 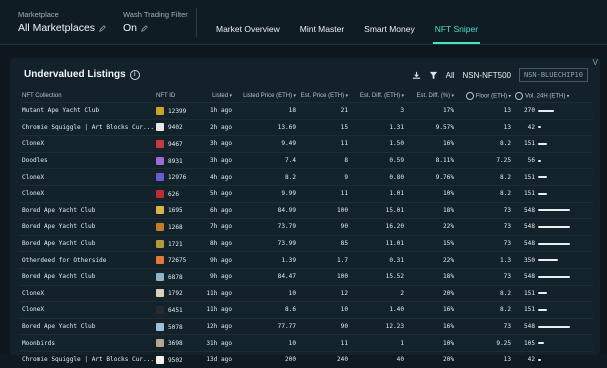 I want to click on info-icon, so click(x=519, y=96).